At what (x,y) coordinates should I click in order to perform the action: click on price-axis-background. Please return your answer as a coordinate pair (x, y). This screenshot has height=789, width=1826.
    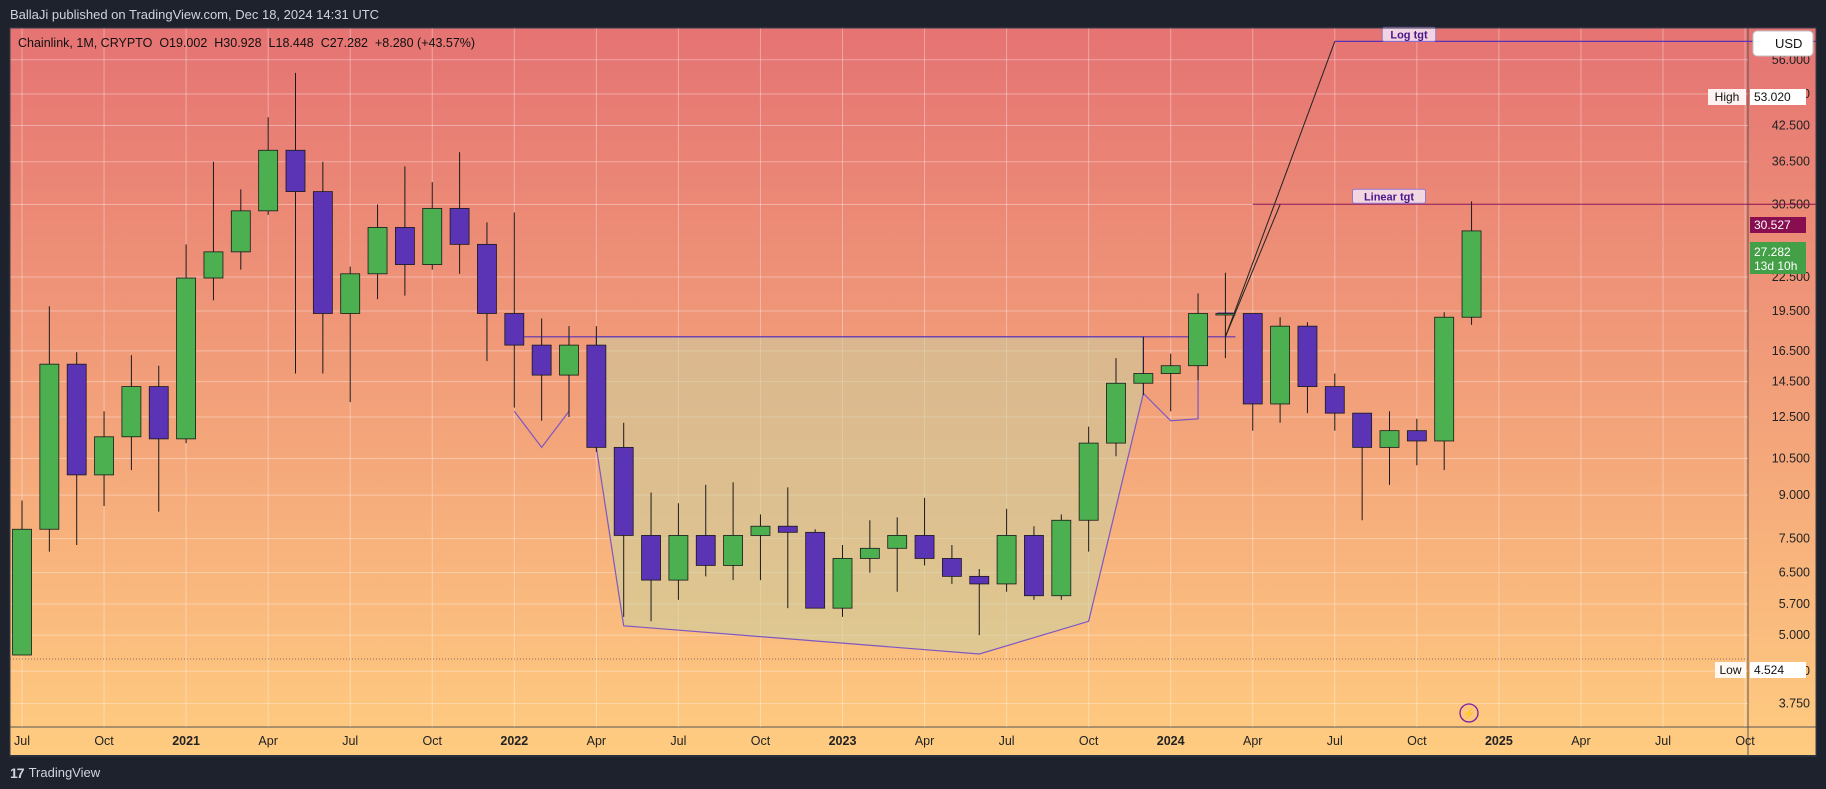
    Looking at the image, I should click on (1782, 391).